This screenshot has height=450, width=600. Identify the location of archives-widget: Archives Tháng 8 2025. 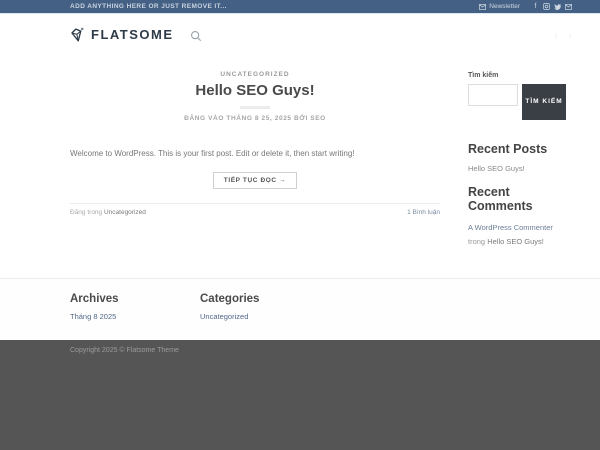
(94, 300).